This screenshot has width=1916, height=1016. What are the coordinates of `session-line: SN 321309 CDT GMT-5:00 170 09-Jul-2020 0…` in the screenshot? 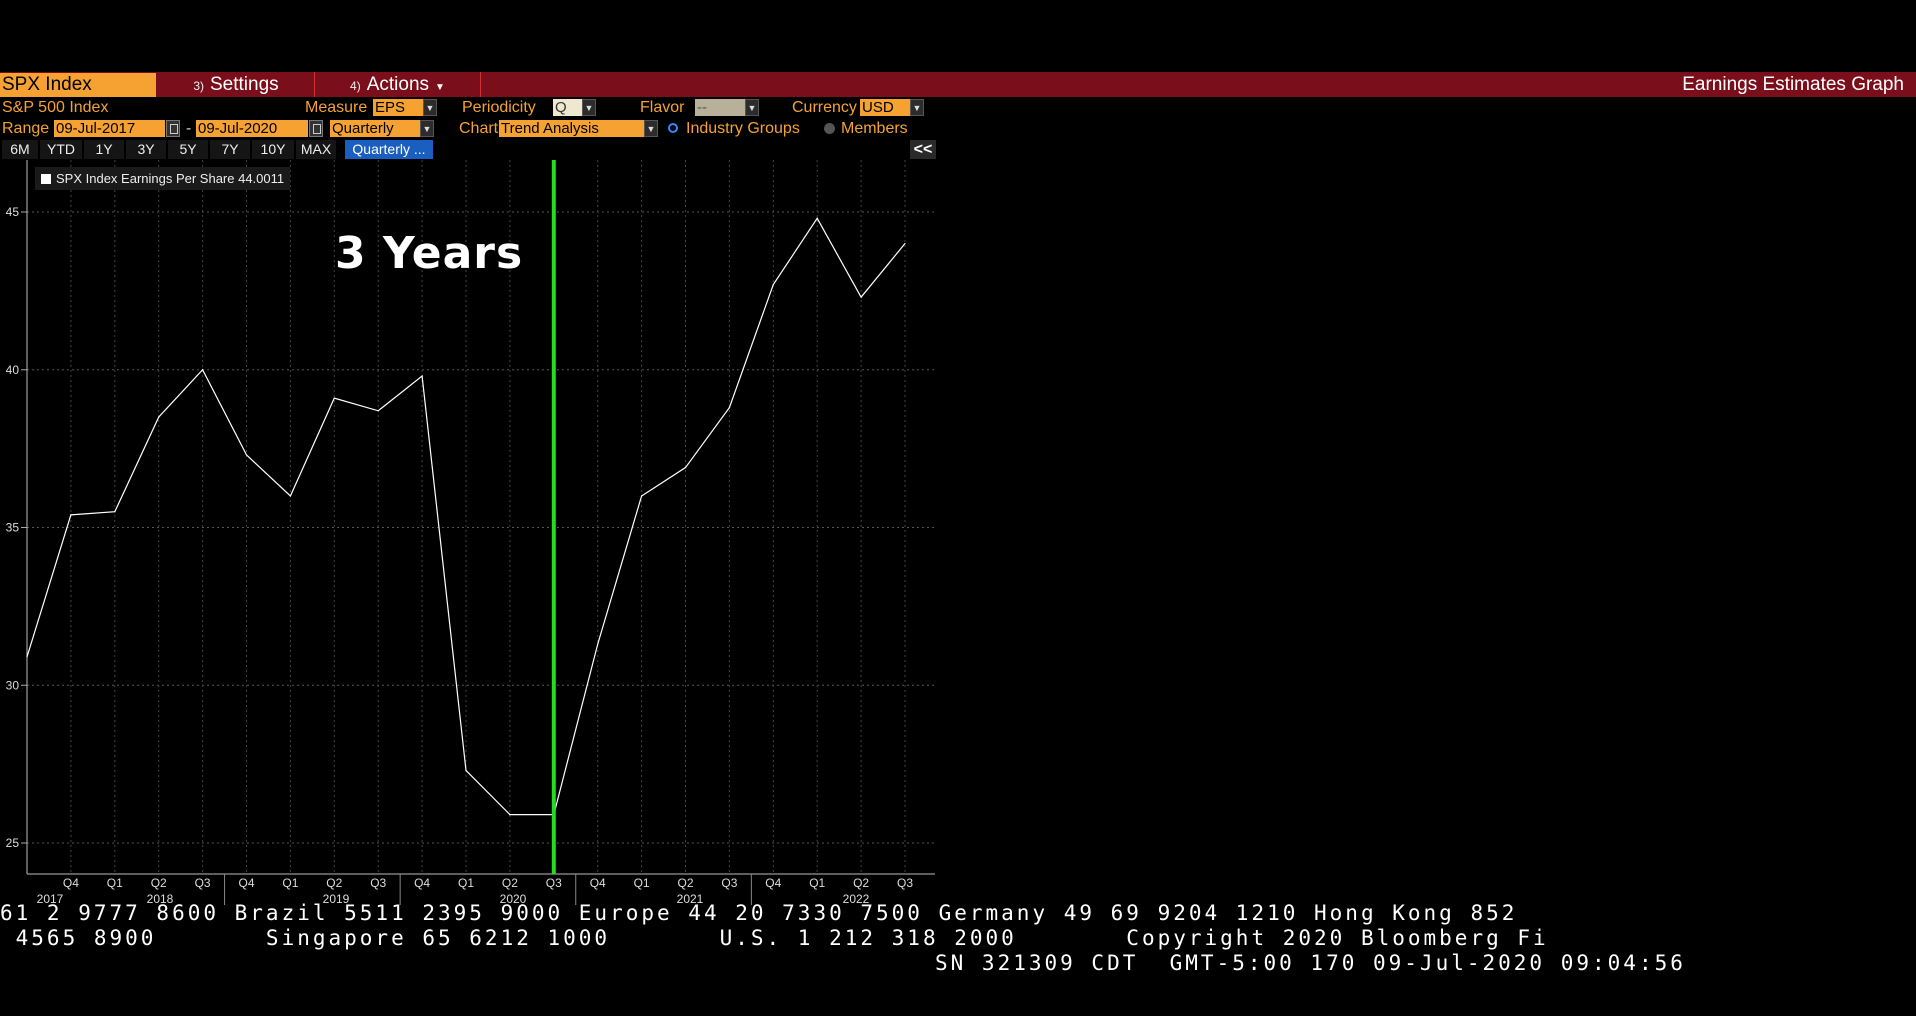 It's located at (1310, 963).